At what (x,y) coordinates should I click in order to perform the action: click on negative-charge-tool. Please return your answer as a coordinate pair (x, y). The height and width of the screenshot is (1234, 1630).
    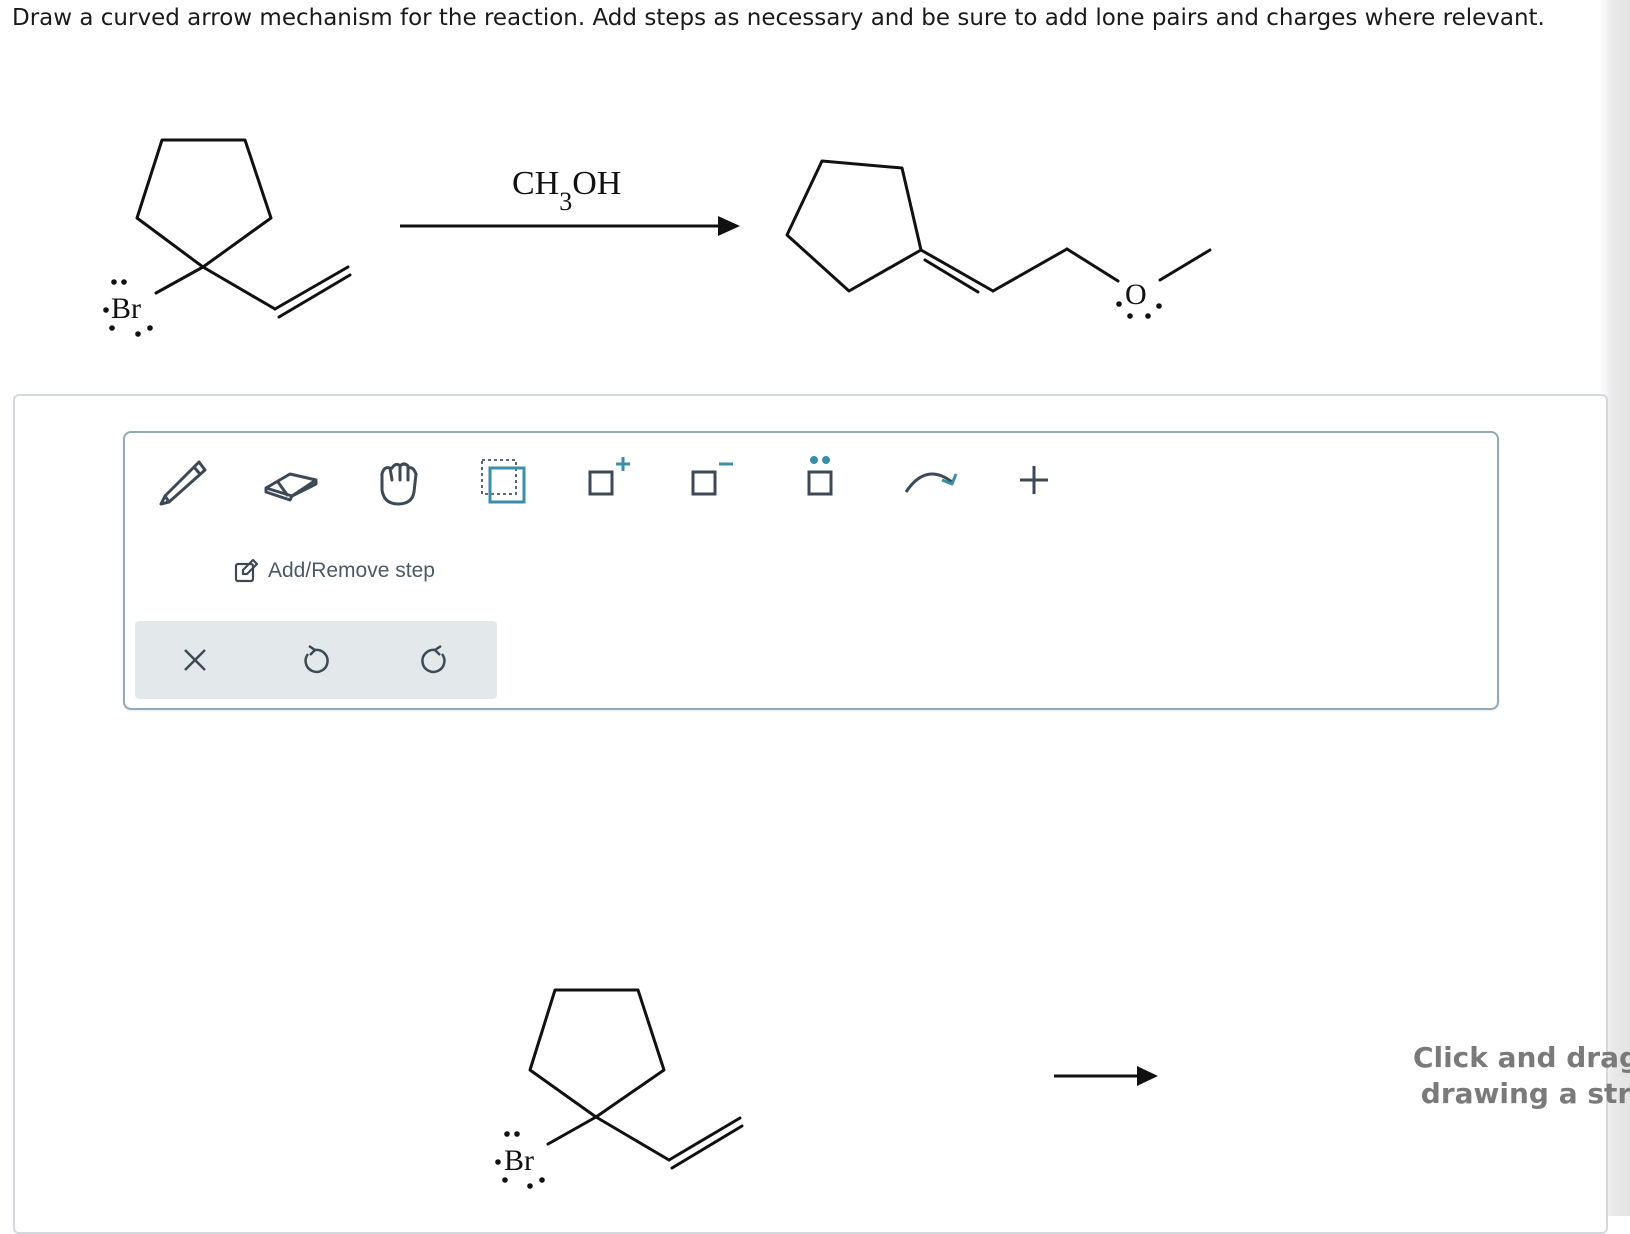
    Looking at the image, I should click on (713, 480).